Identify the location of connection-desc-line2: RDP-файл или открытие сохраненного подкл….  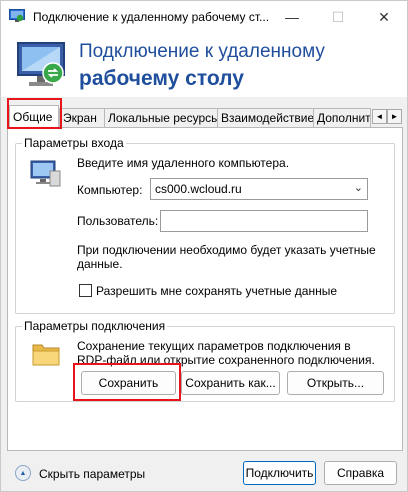
(226, 360).